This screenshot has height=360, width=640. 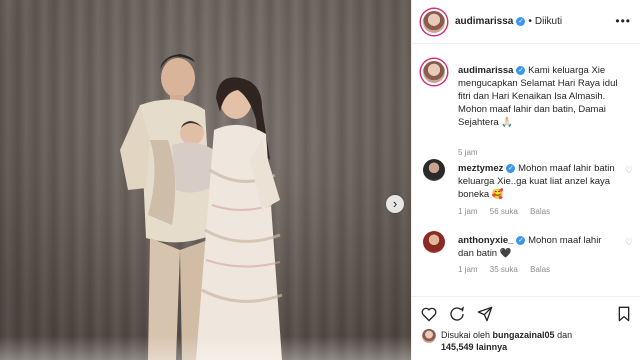 I want to click on comment-likes: 35 suka, so click(x=504, y=269).